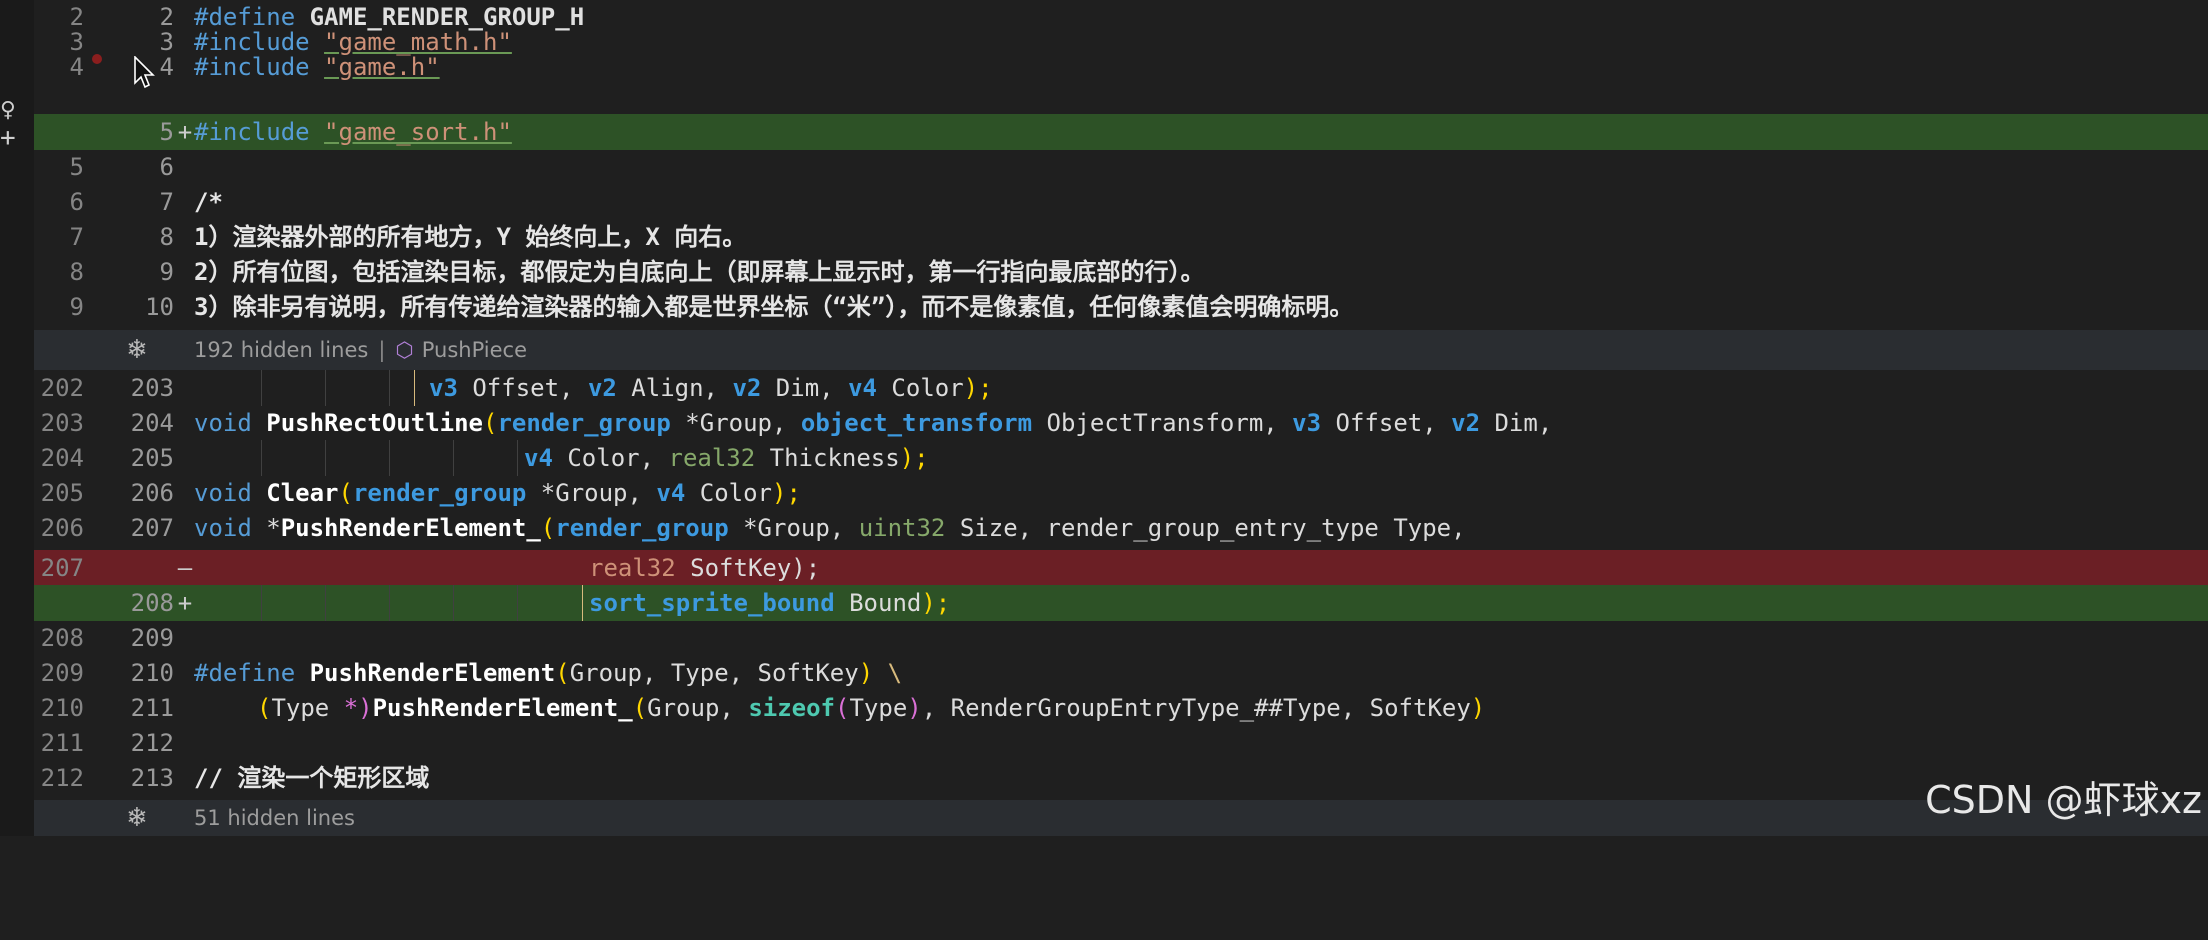  What do you see at coordinates (1121, 638) in the screenshot?
I see `diff-line: 208 209` at bounding box center [1121, 638].